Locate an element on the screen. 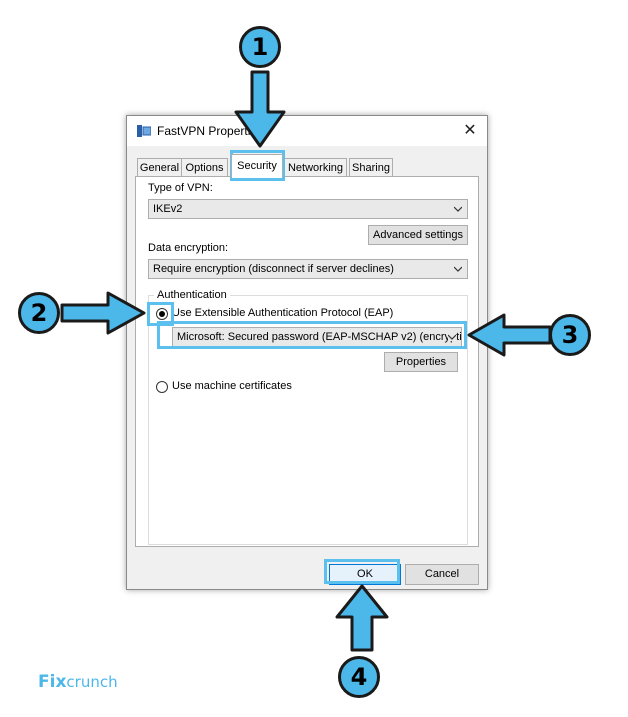 The width and height of the screenshot is (628, 717). vpn-type-label: Type of VPN: is located at coordinates (180, 188).